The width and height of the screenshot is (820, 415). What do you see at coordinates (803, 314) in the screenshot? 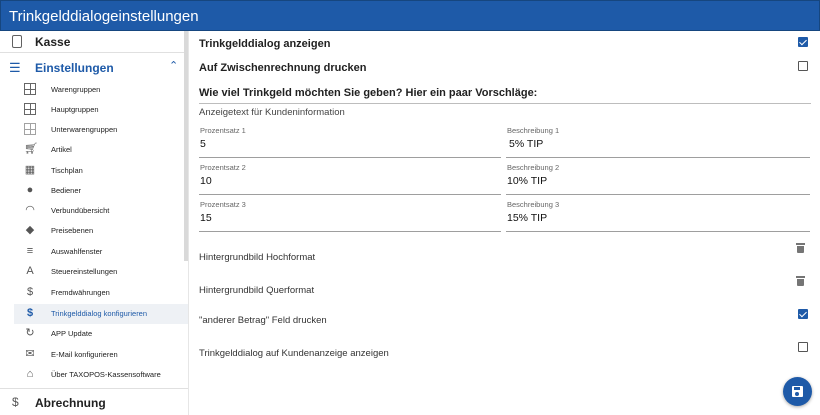
I see `other-amount-checkbox` at bounding box center [803, 314].